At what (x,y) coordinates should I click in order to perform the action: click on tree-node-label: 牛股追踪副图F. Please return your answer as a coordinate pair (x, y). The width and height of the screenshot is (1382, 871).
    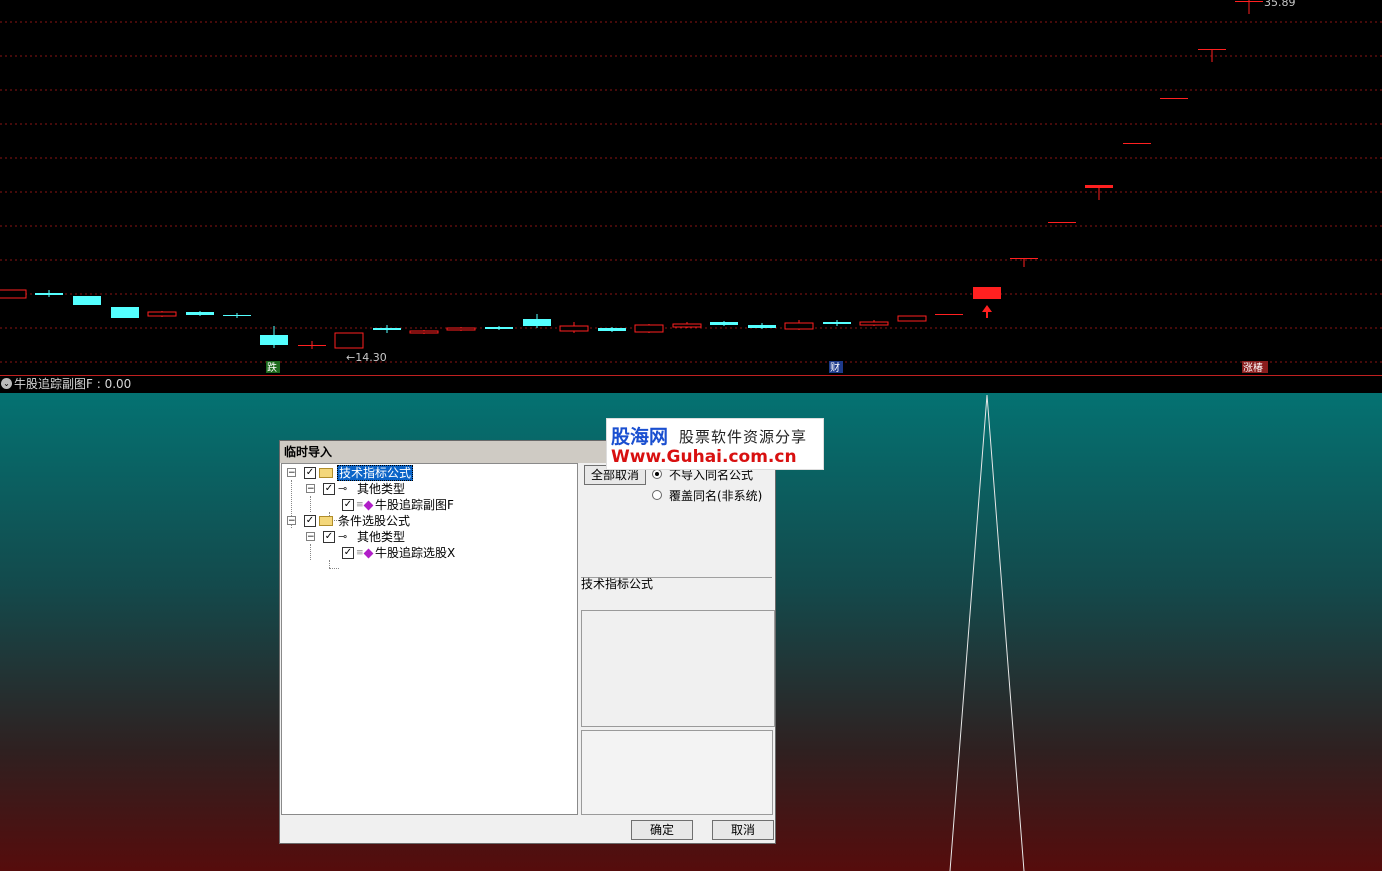
    Looking at the image, I should click on (414, 505).